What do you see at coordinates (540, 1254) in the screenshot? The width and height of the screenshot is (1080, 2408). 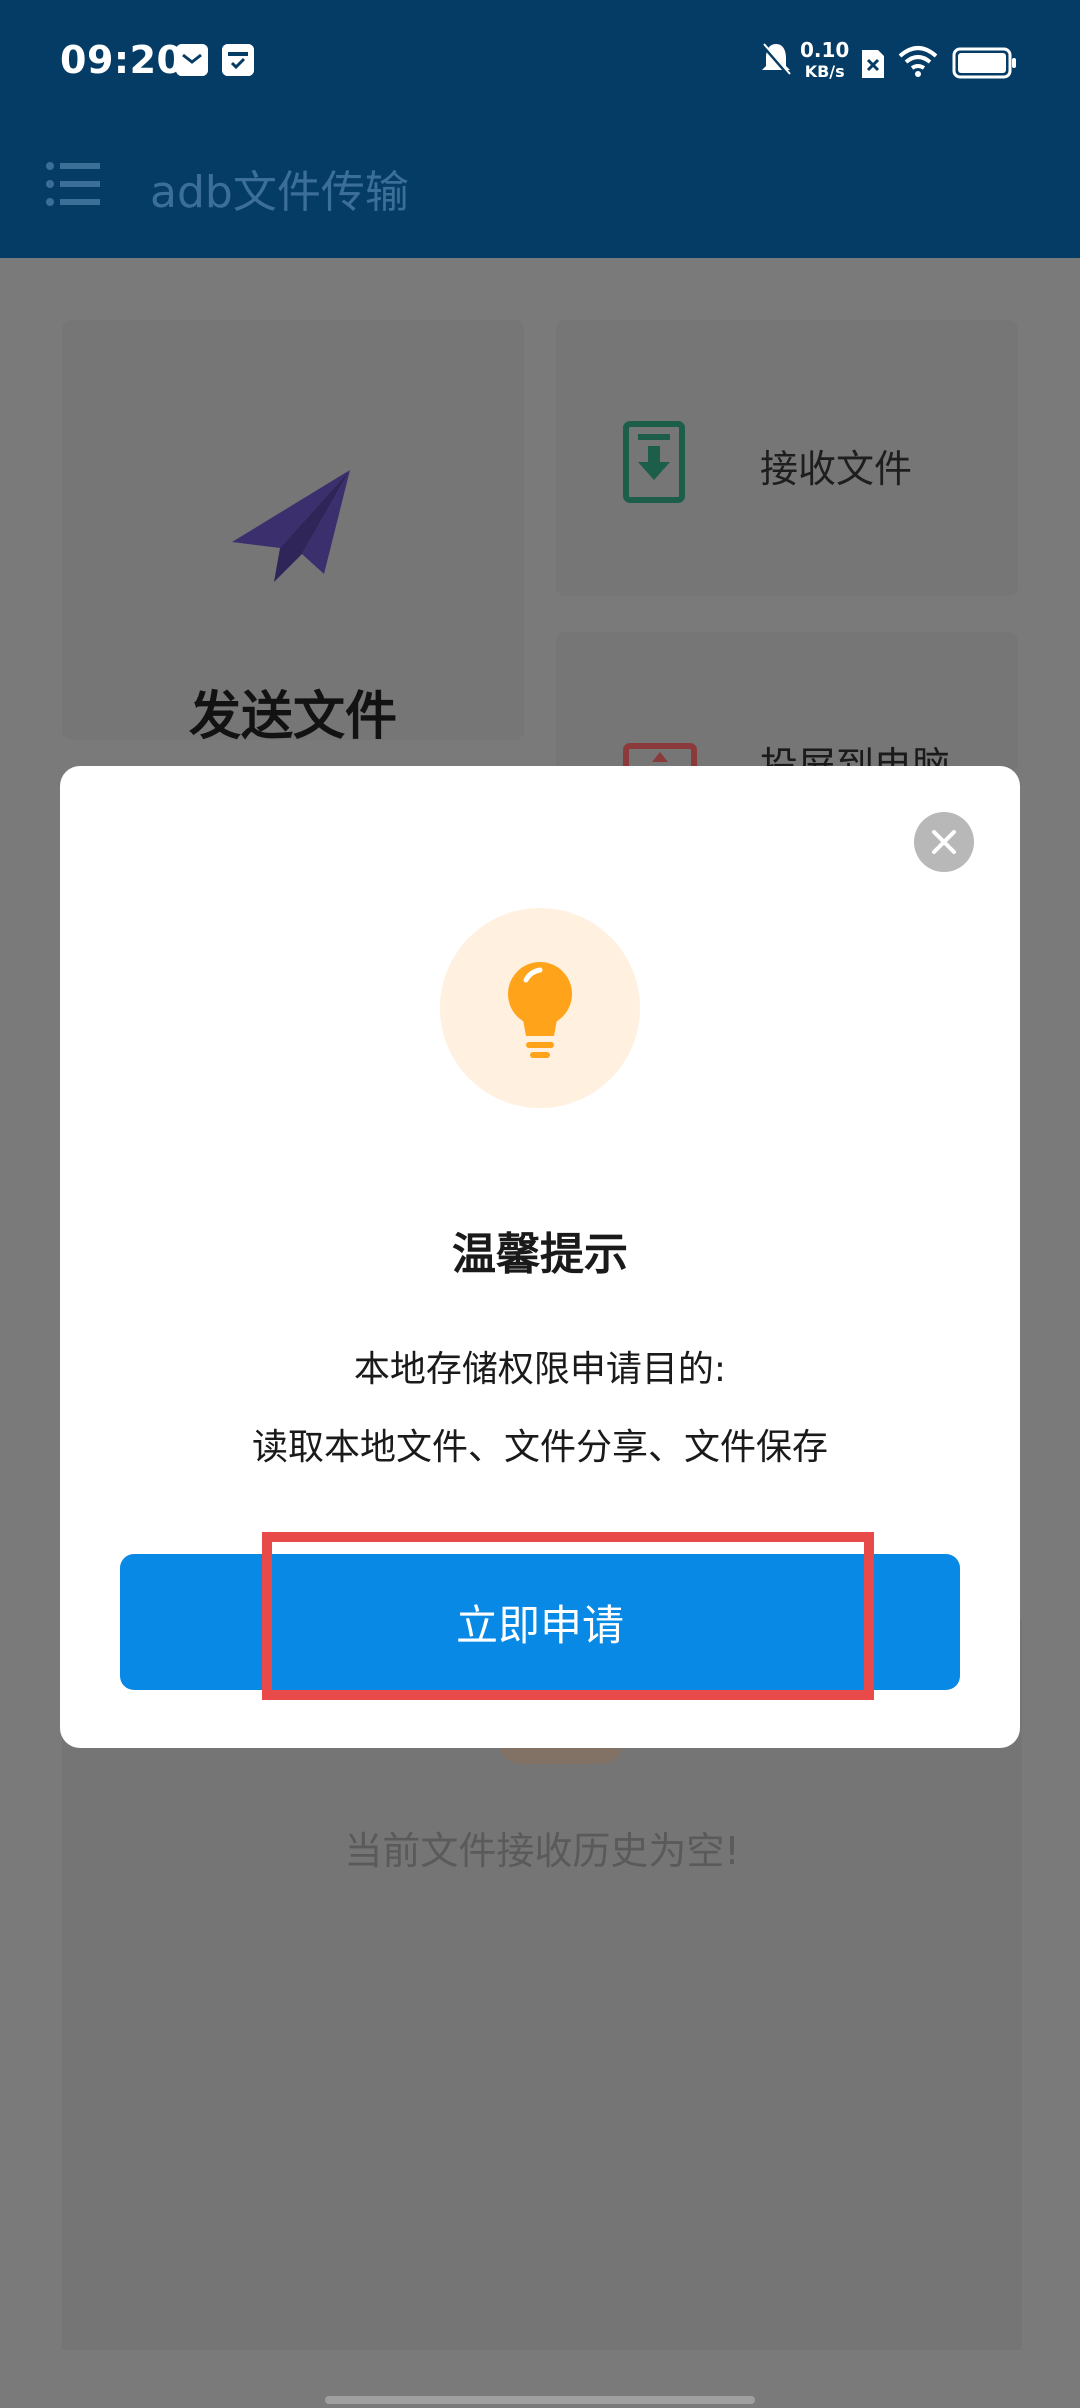 I see `dialog-title: 温馨提示` at bounding box center [540, 1254].